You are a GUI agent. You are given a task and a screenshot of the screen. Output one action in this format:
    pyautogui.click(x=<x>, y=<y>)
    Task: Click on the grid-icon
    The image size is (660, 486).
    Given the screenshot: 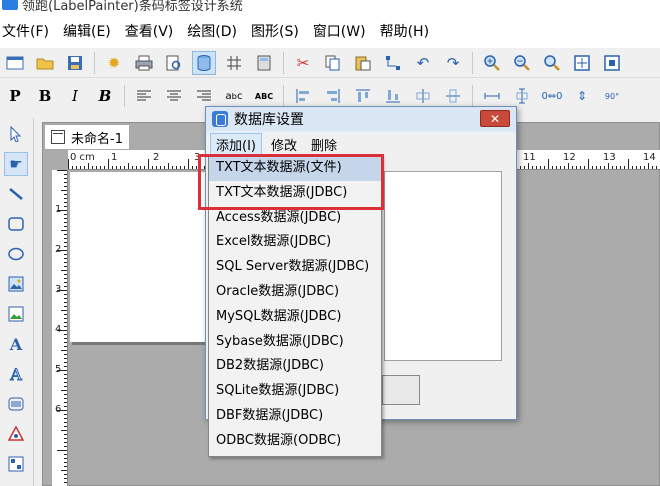 What is the action you would take?
    pyautogui.click(x=234, y=63)
    